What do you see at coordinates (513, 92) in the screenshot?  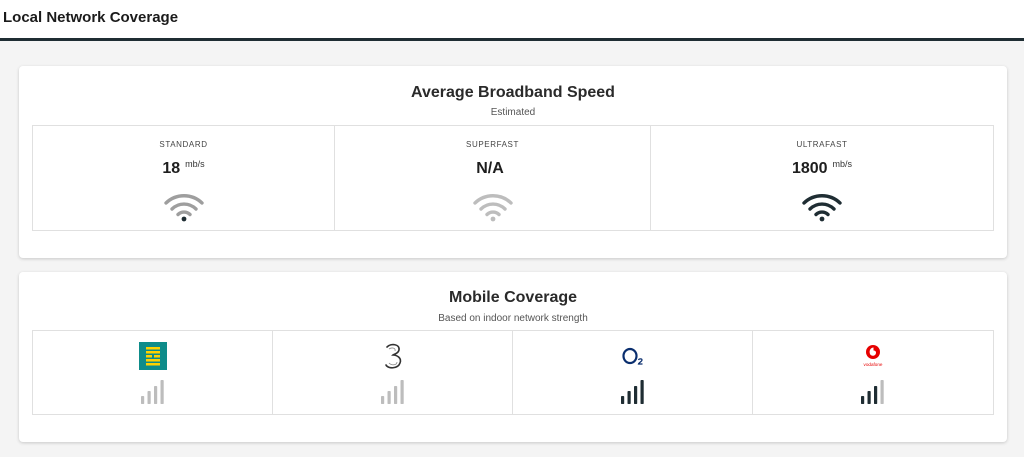 I see `broadband-title: Average Broadband Speed` at bounding box center [513, 92].